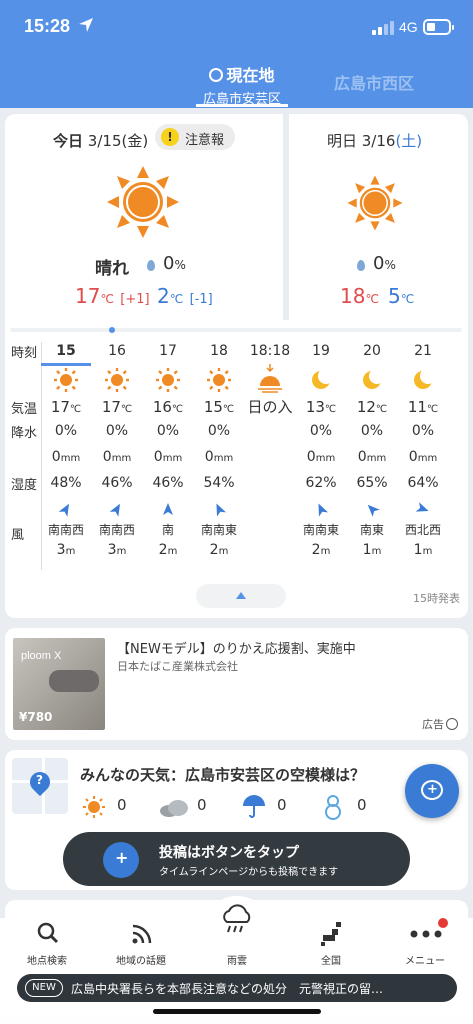 Image resolution: width=473 pixels, height=1024 pixels. Describe the element at coordinates (423, 450) in the screenshot. I see `hour-column: 21 11℃ 0% 0mm 64% 西北西 1m` at that location.